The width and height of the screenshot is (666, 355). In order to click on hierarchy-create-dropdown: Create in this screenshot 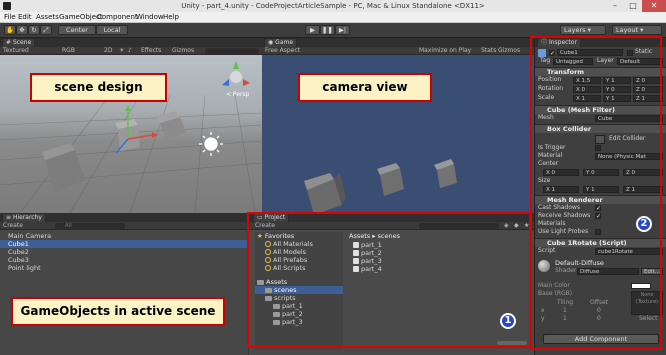, I will do `click(13, 226)`.